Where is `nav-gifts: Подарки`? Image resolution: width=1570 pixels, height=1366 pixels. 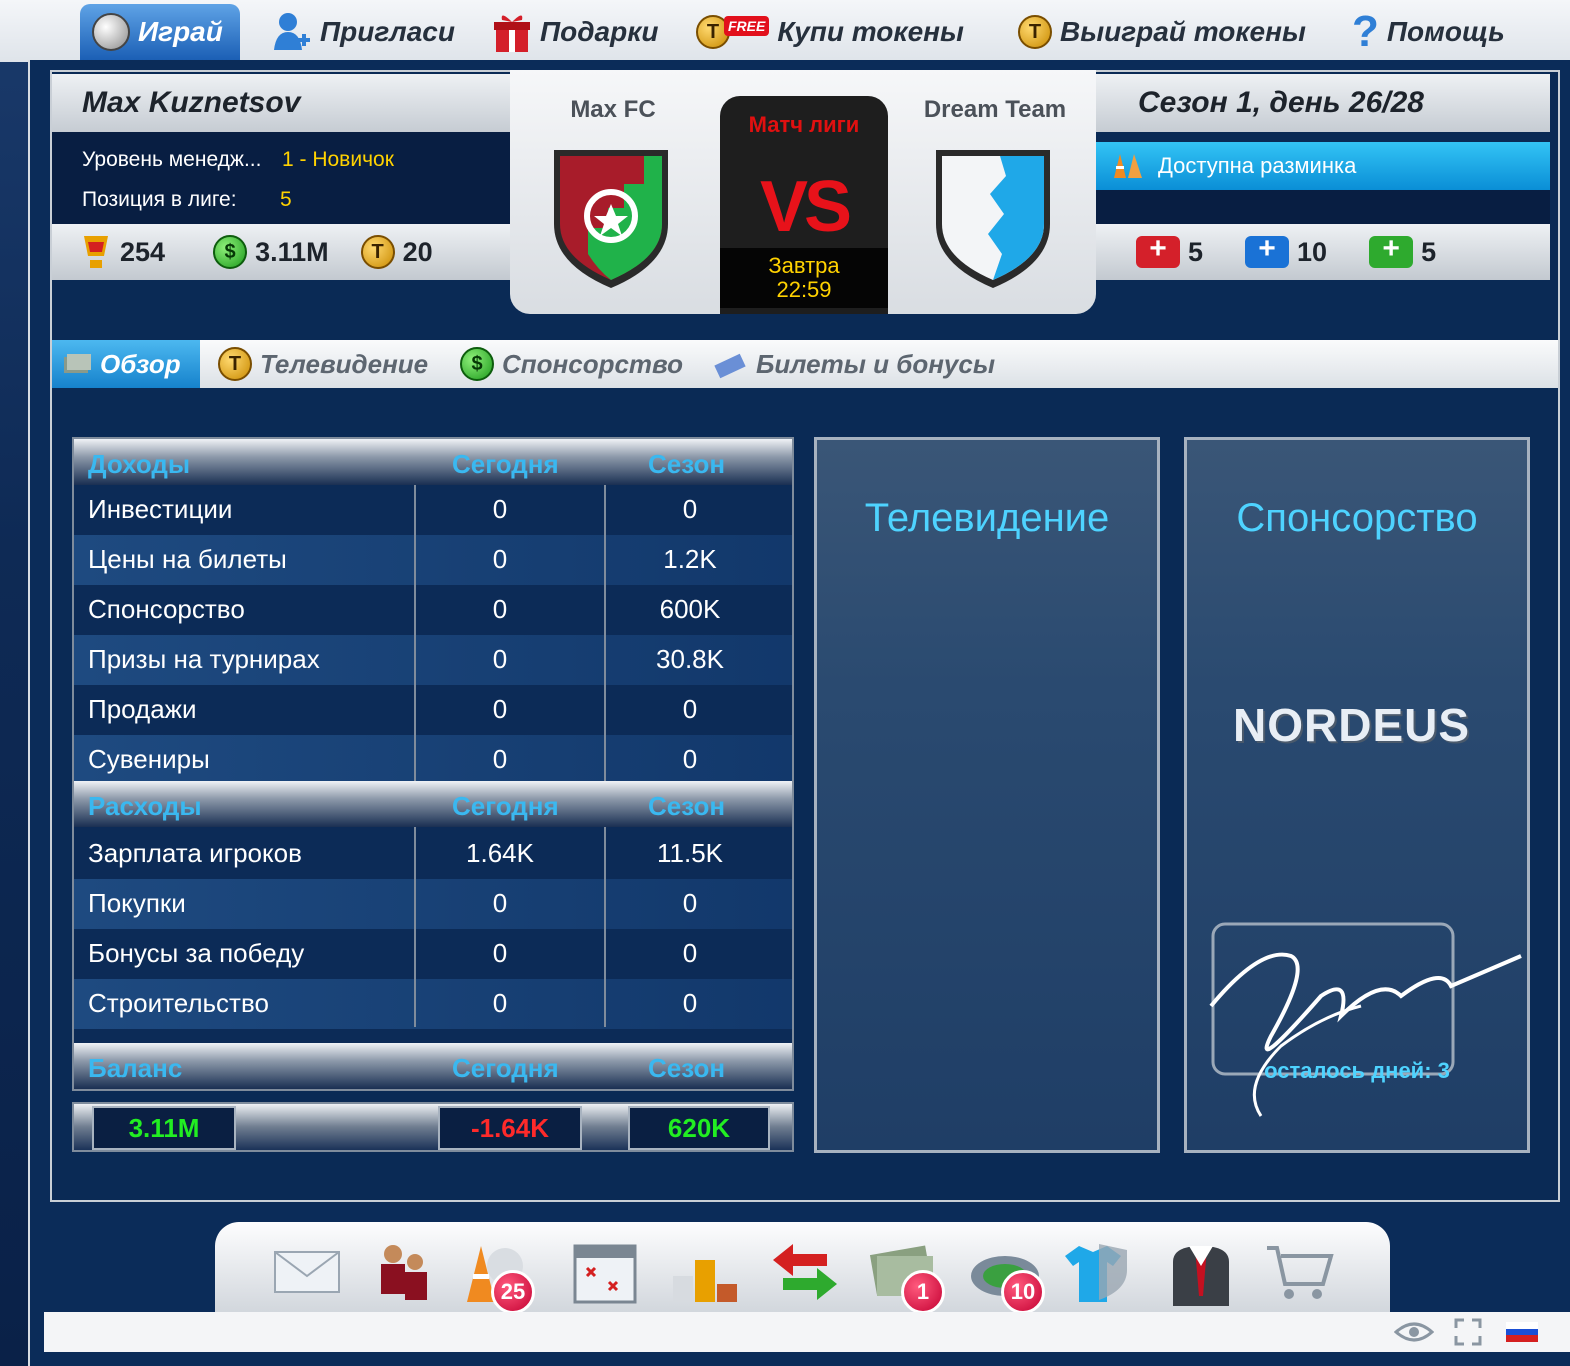
nav-gifts: Подарки is located at coordinates (575, 32).